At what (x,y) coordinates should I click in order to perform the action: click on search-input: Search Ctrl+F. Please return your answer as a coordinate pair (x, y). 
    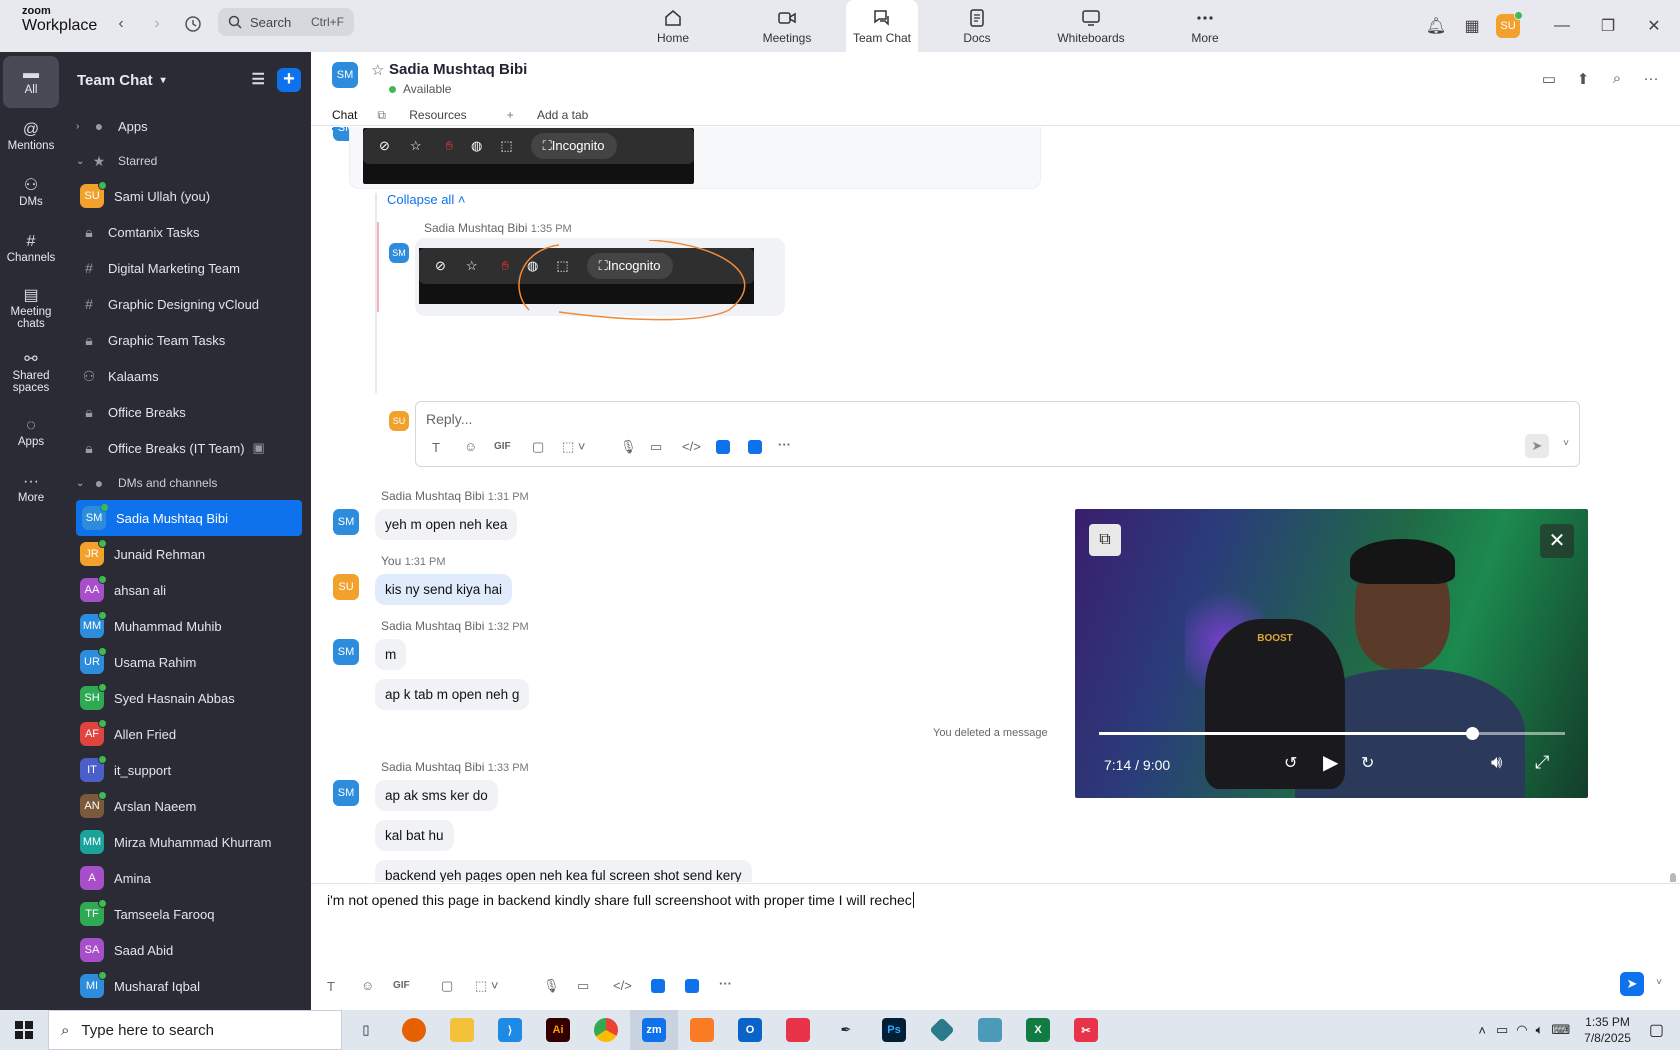
    Looking at the image, I should click on (286, 22).